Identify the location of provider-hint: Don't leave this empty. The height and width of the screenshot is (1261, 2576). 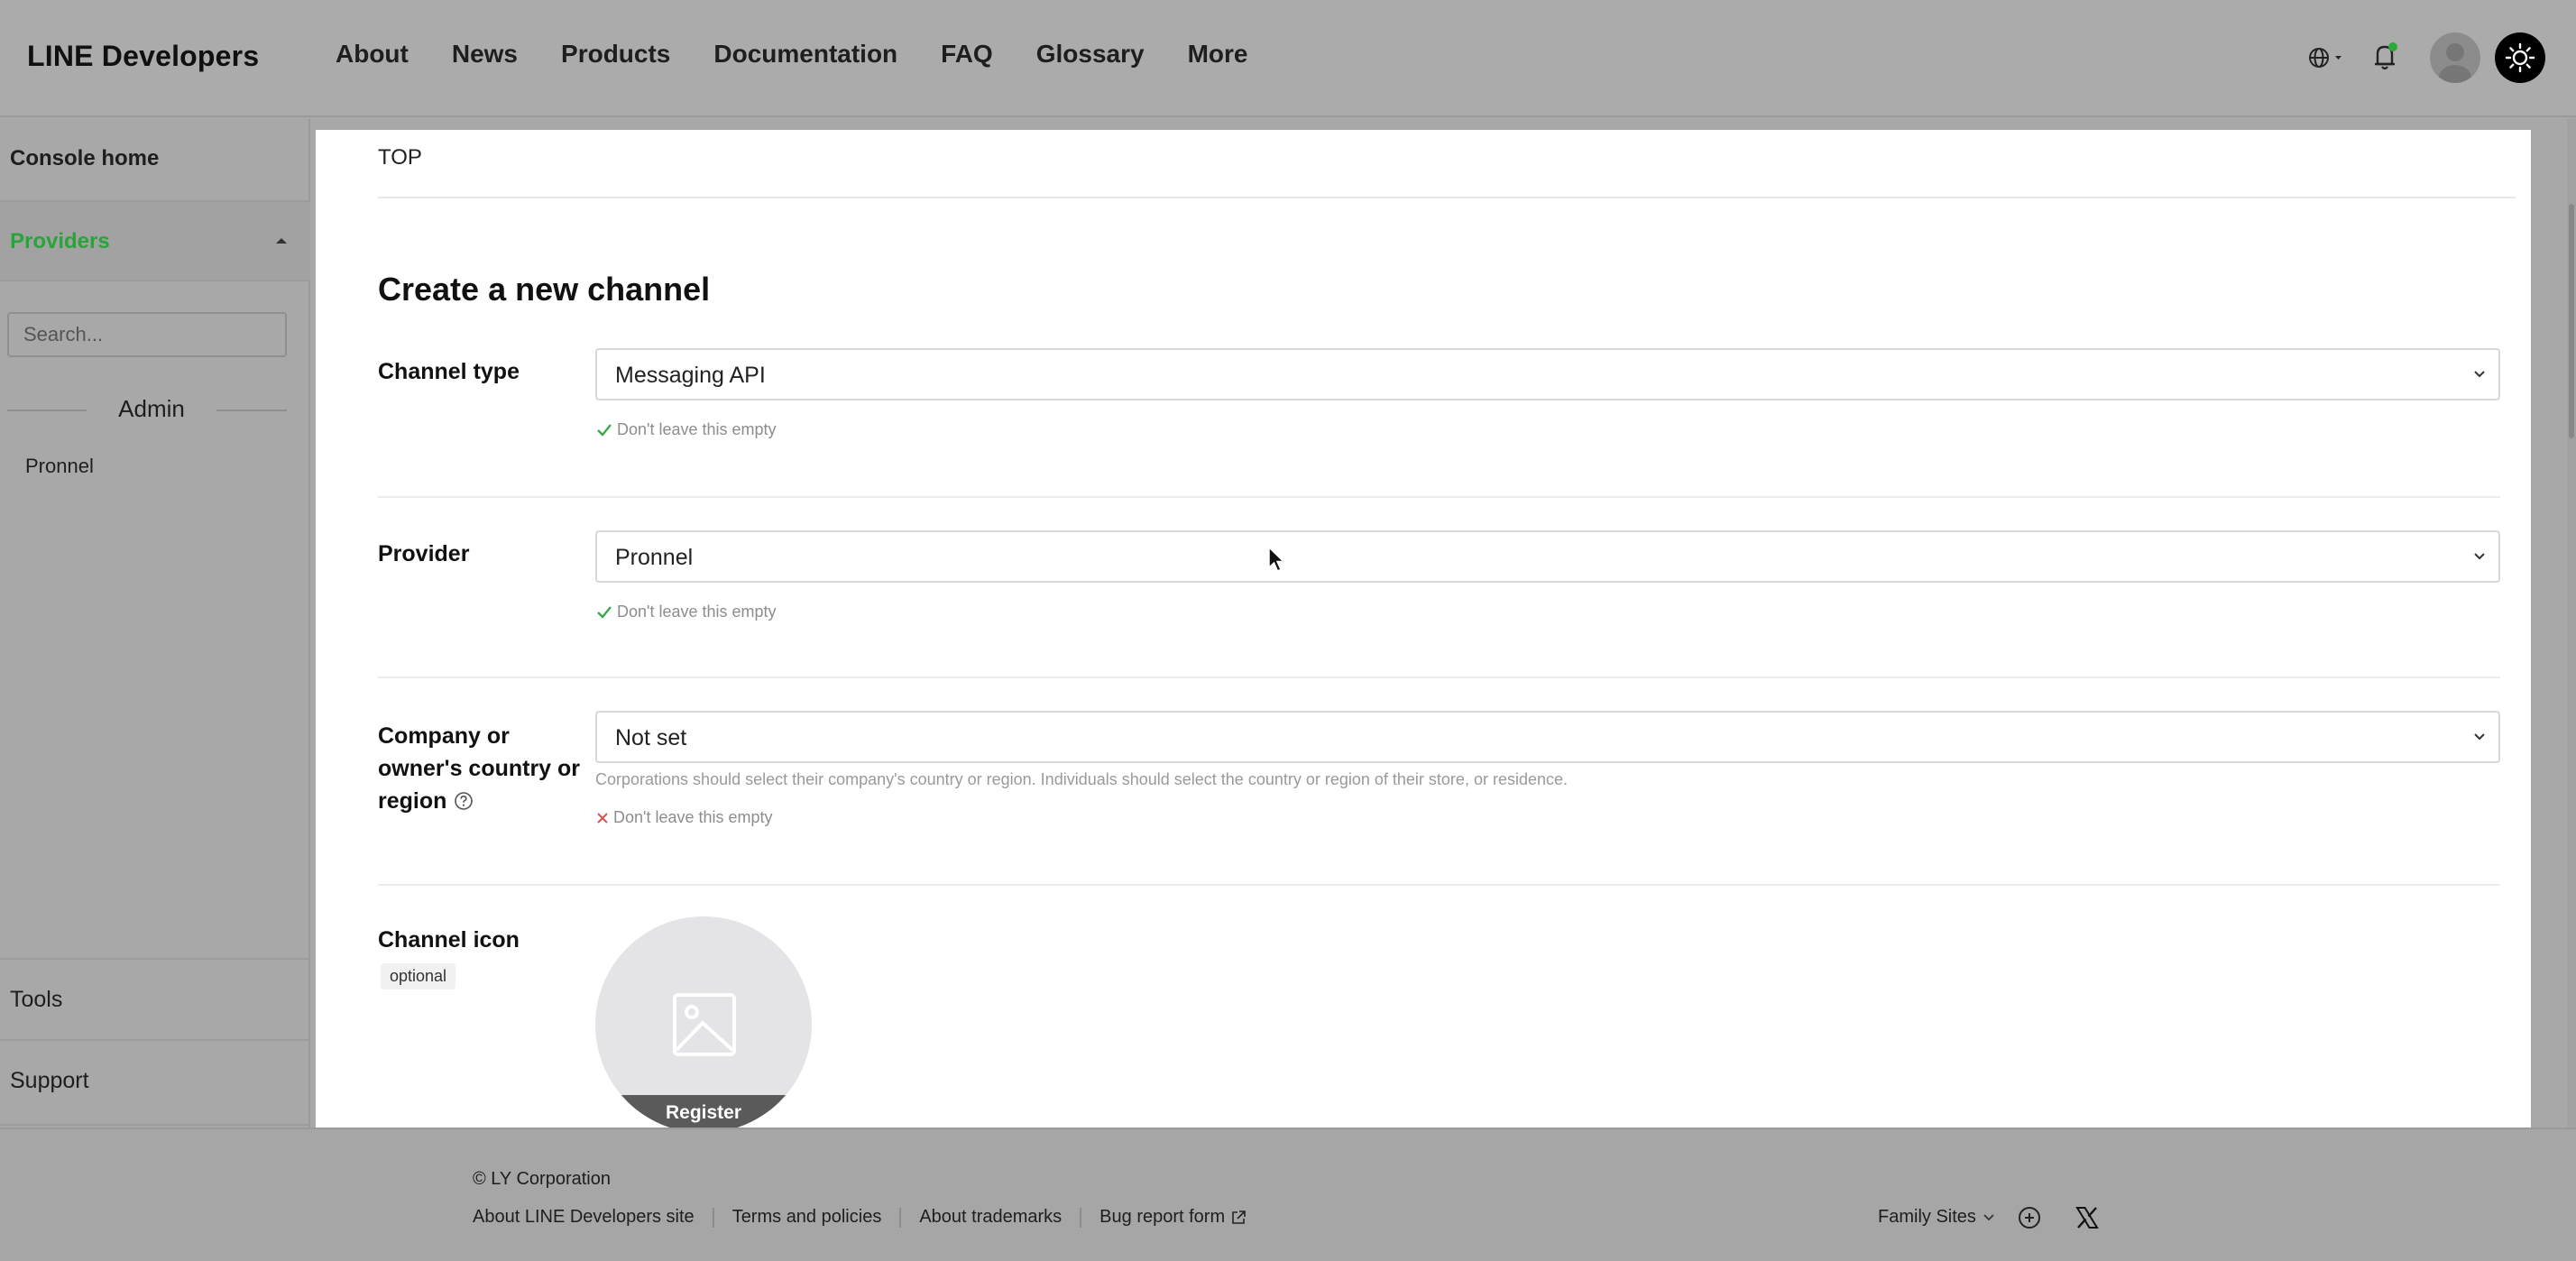
(686, 612).